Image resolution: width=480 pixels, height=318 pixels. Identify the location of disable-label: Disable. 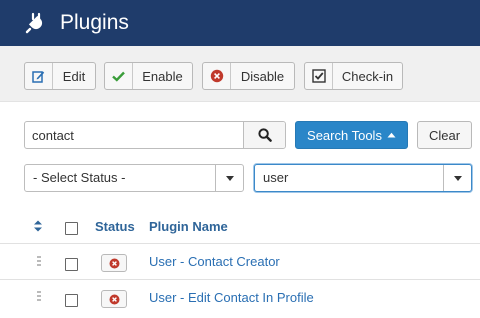
(262, 76).